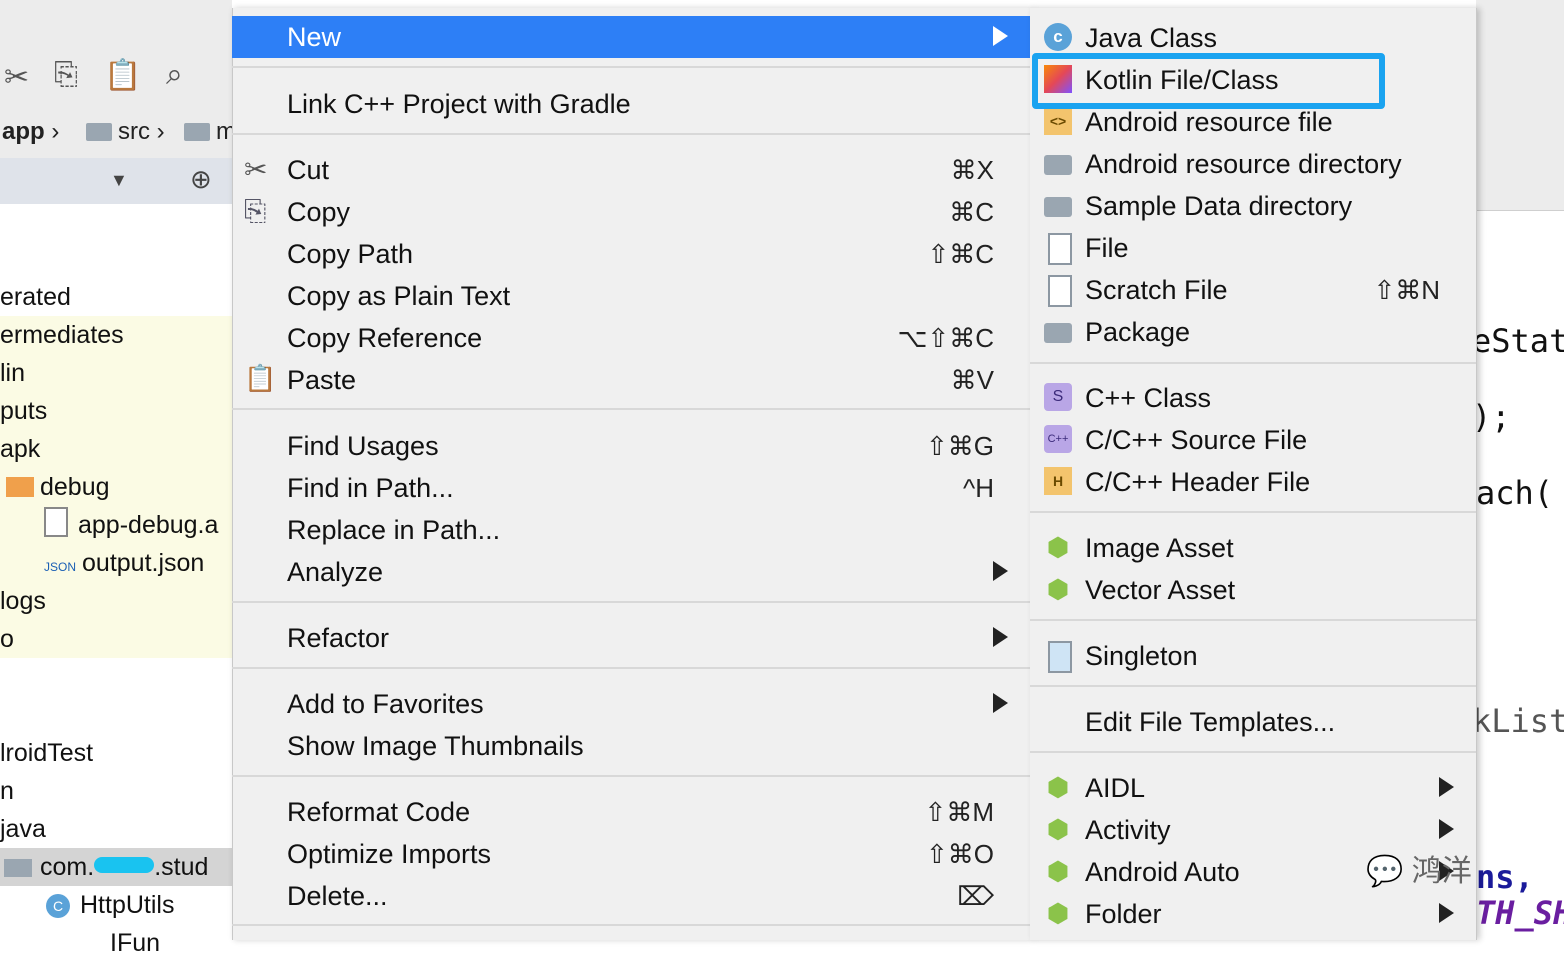 The height and width of the screenshot is (962, 1564). I want to click on menu-item-paste: 📋 Paste ⌘V, so click(631, 380).